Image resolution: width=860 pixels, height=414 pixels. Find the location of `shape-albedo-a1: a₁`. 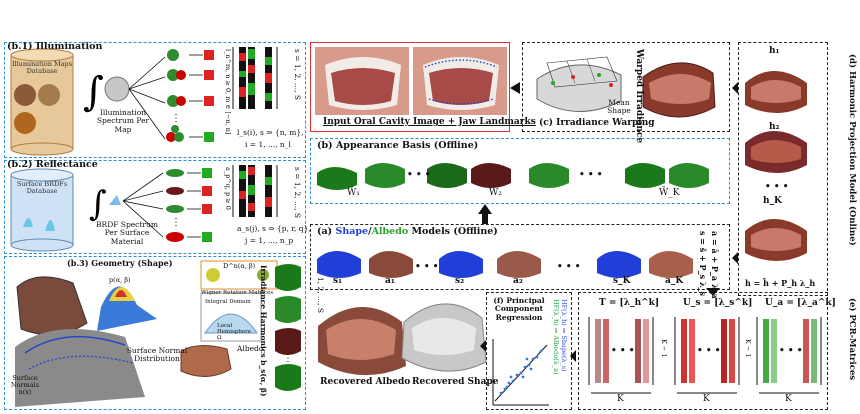

shape-albedo-a1: a₁ is located at coordinates (390, 281).